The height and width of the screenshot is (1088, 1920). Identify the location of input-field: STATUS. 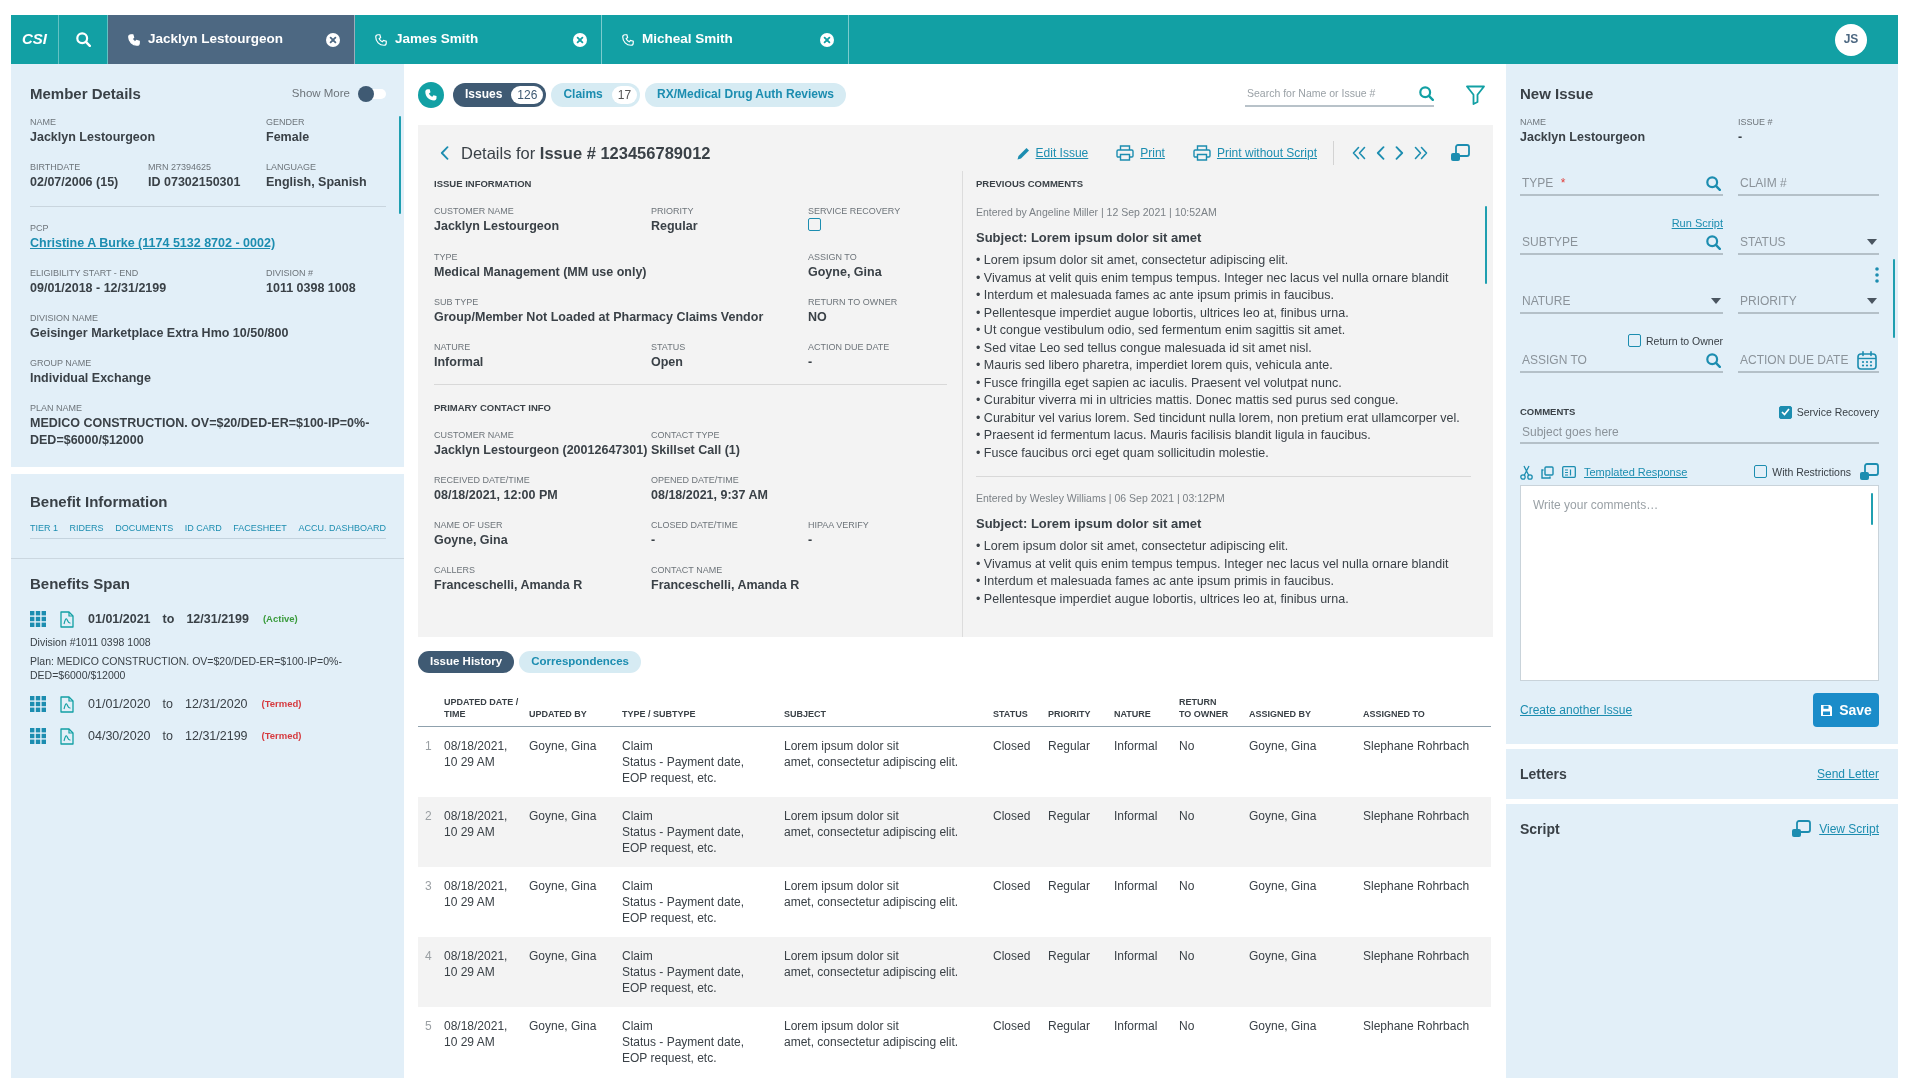
(1800, 242).